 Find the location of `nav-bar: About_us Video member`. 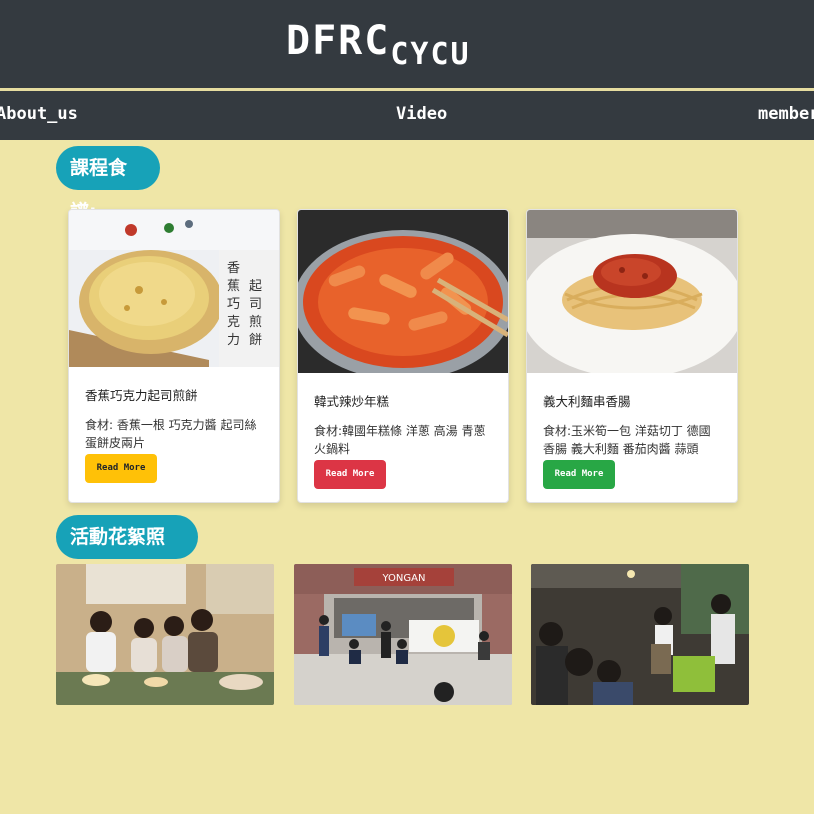

nav-bar: About_us Video member is located at coordinates (407, 115).